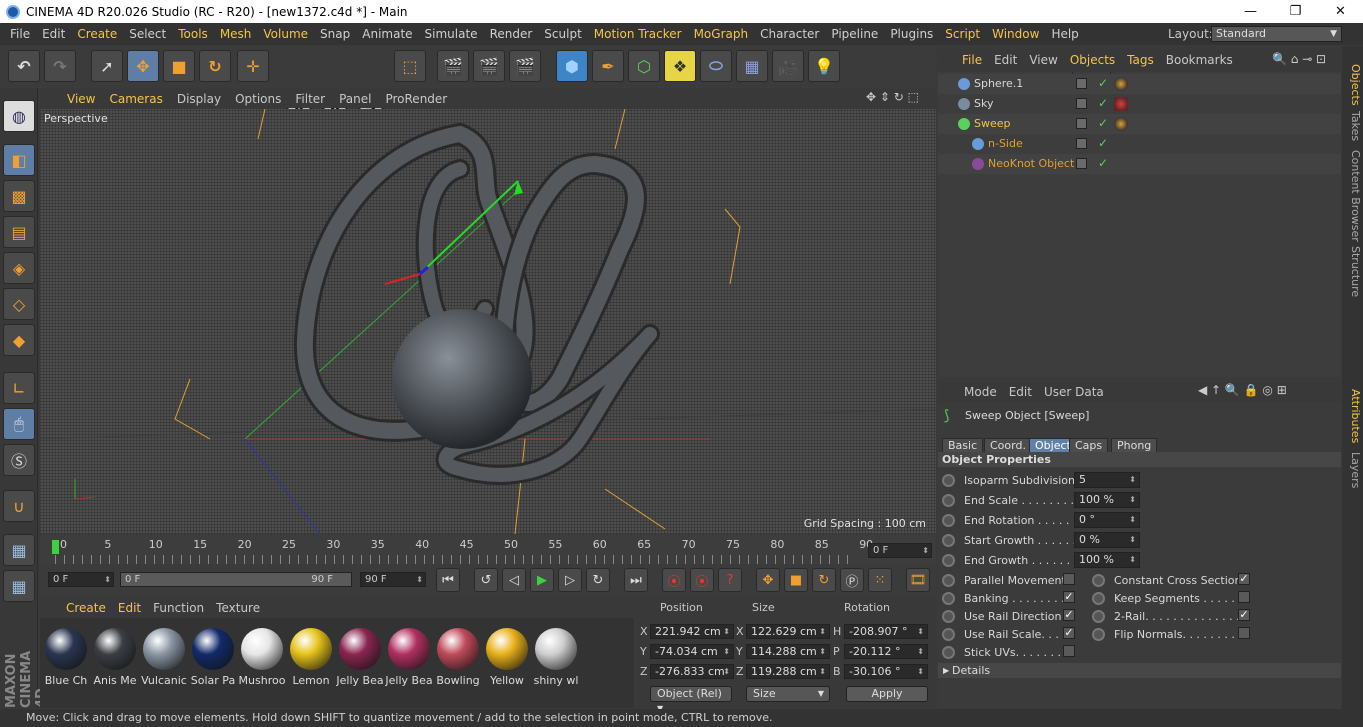  Describe the element at coordinates (638, 34) in the screenshot. I see `menu-motion-tracker: Motion Tracker` at that location.